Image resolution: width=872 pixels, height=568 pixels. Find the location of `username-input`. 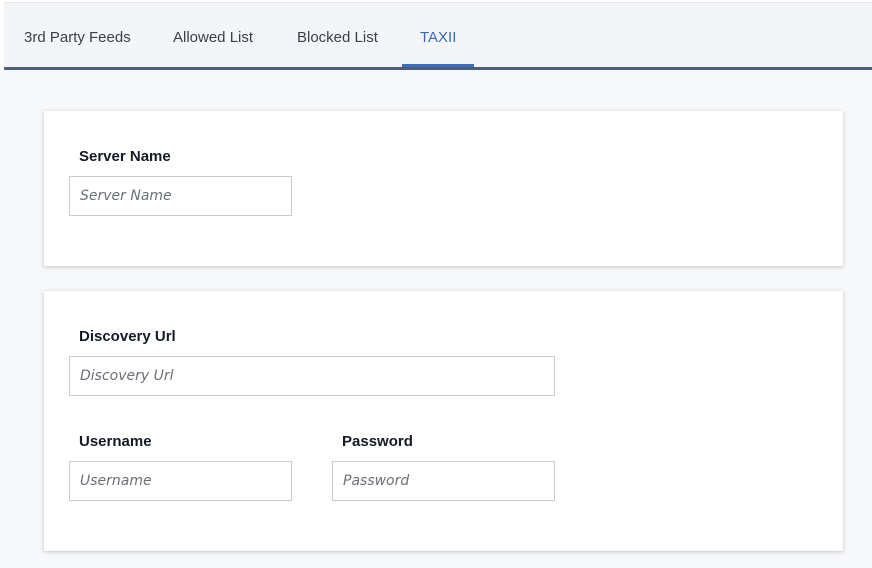

username-input is located at coordinates (180, 481).